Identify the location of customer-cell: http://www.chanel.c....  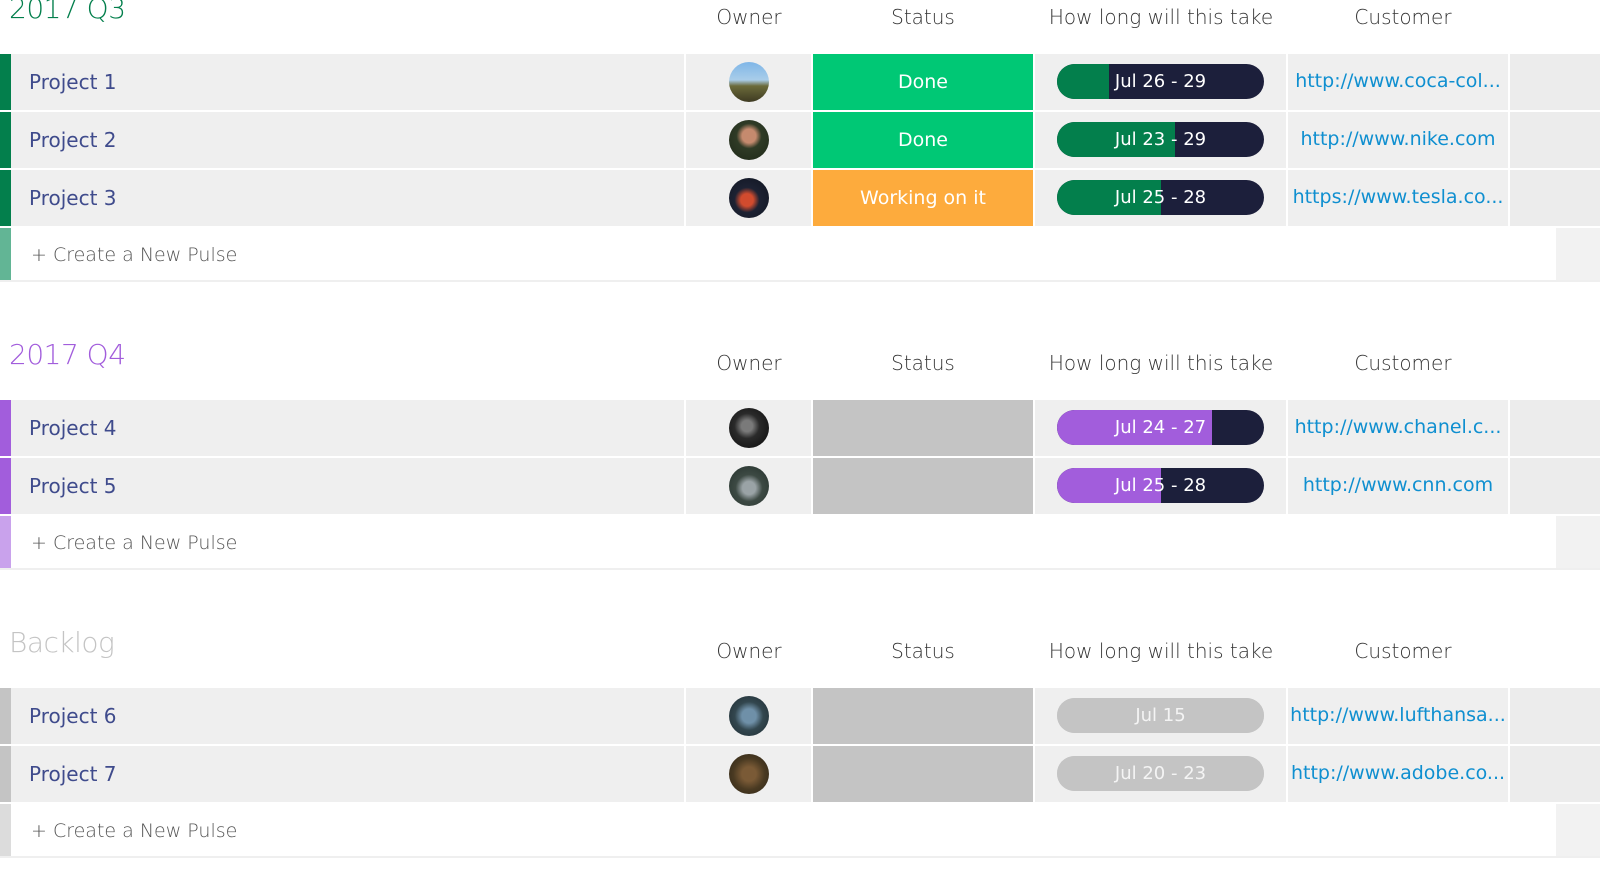
(1398, 428).